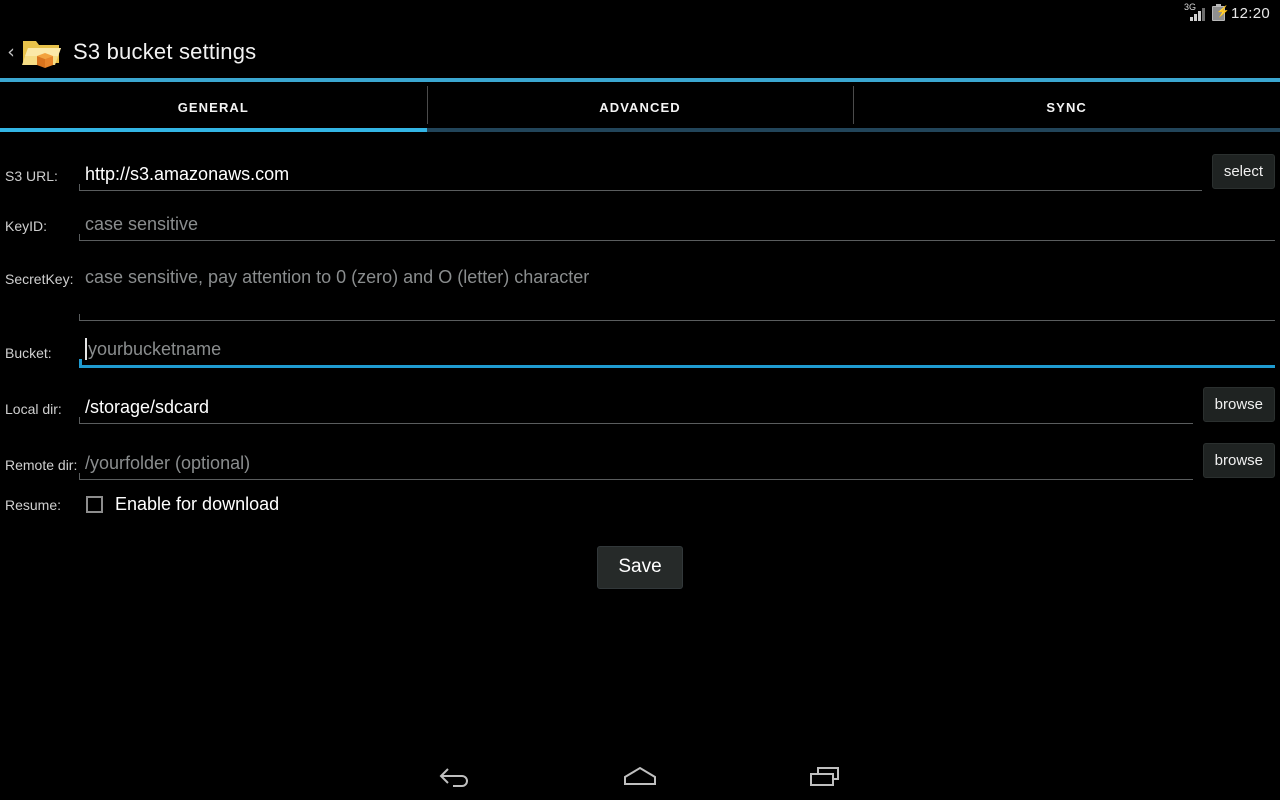 The width and height of the screenshot is (1280, 800). Describe the element at coordinates (636, 409) in the screenshot. I see `local-dir-input: /storage/sdcard` at that location.